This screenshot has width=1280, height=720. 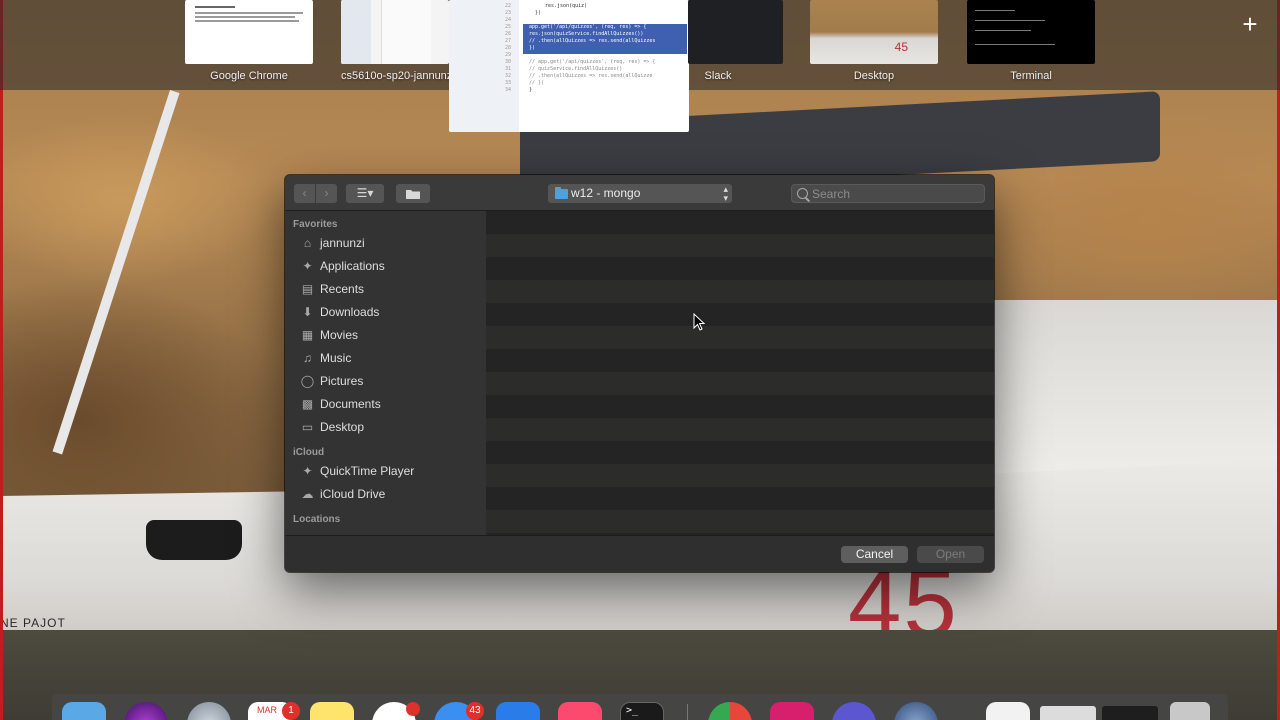 What do you see at coordinates (353, 494) in the screenshot?
I see `sidebar-item-label: iCloud Drive` at bounding box center [353, 494].